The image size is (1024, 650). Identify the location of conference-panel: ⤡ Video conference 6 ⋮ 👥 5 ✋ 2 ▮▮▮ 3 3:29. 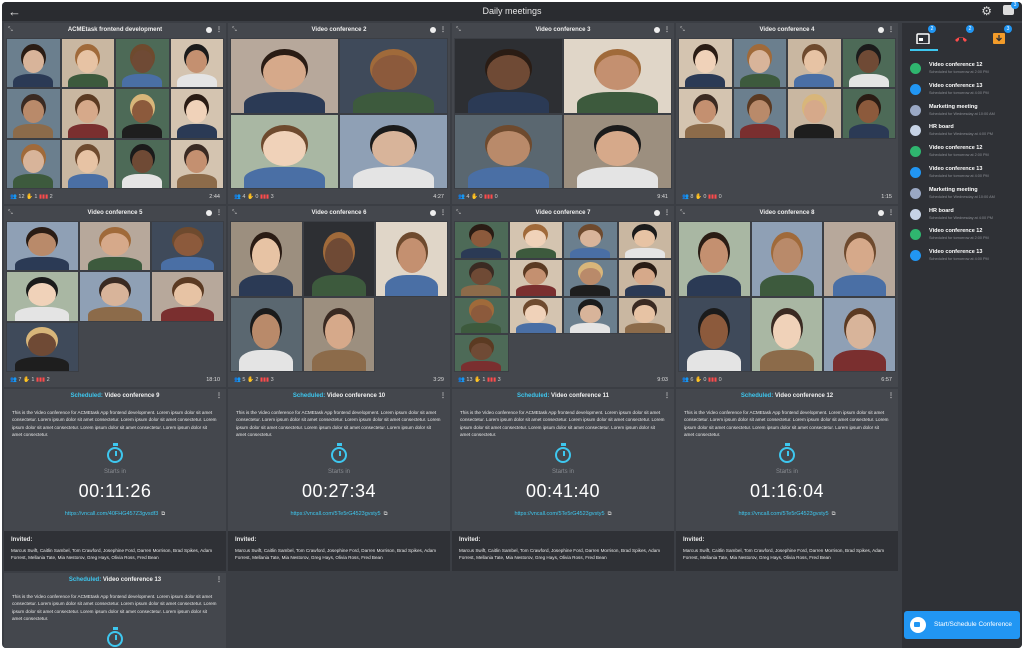
(339, 296).